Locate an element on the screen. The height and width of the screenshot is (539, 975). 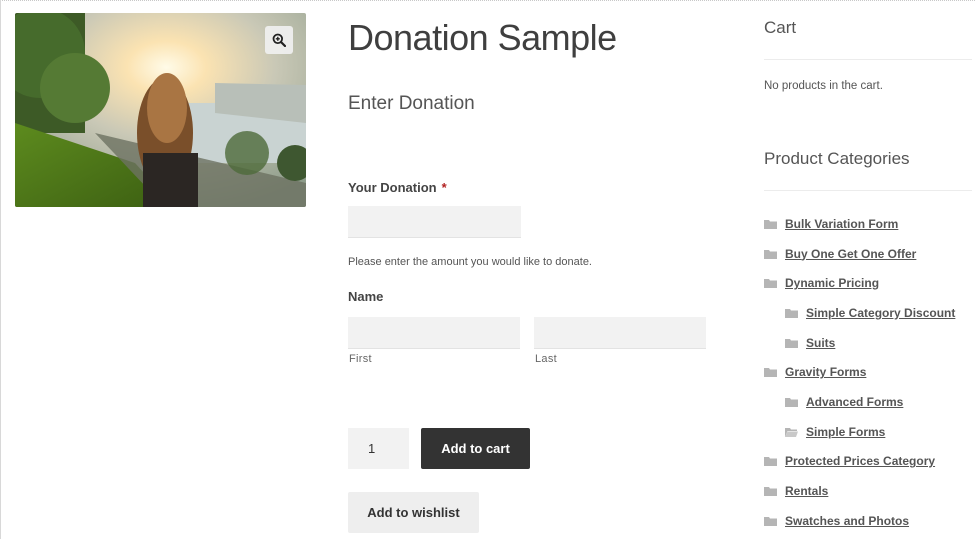
last-name-input is located at coordinates (620, 333).